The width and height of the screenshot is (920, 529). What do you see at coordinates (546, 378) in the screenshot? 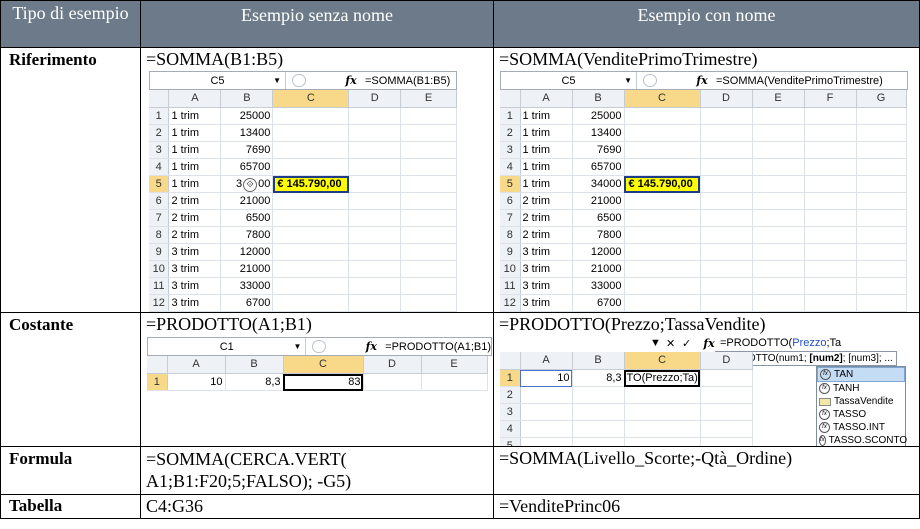
I see `cell: 10` at bounding box center [546, 378].